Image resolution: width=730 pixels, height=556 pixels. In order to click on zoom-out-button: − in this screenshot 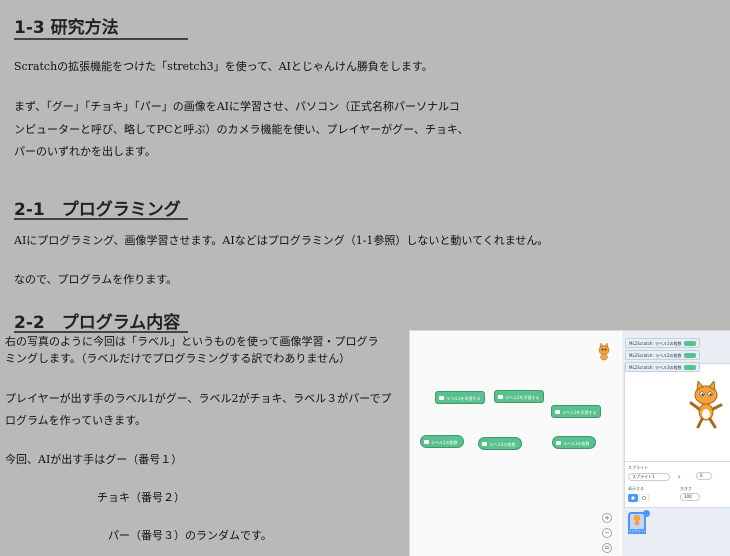, I will do `click(607, 533)`.